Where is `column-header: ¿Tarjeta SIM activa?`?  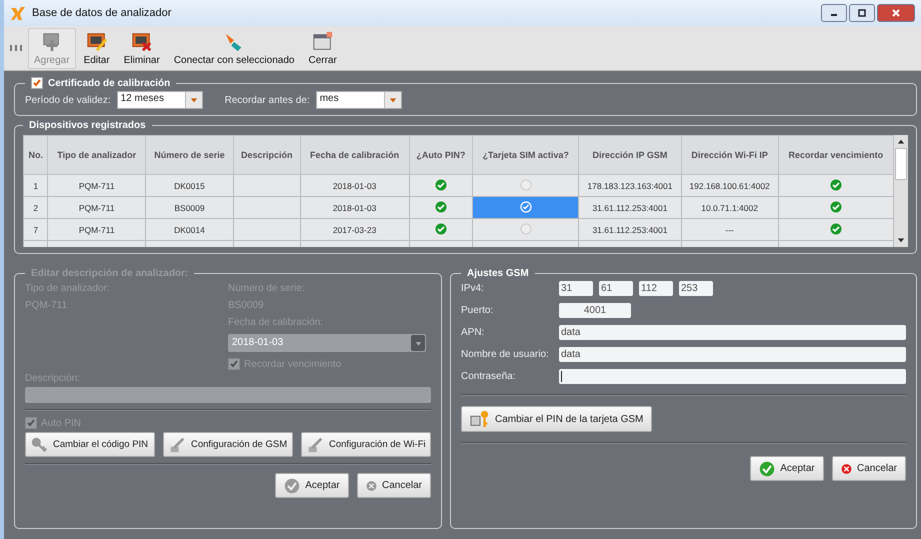
column-header: ¿Tarjeta SIM activa? is located at coordinates (525, 155).